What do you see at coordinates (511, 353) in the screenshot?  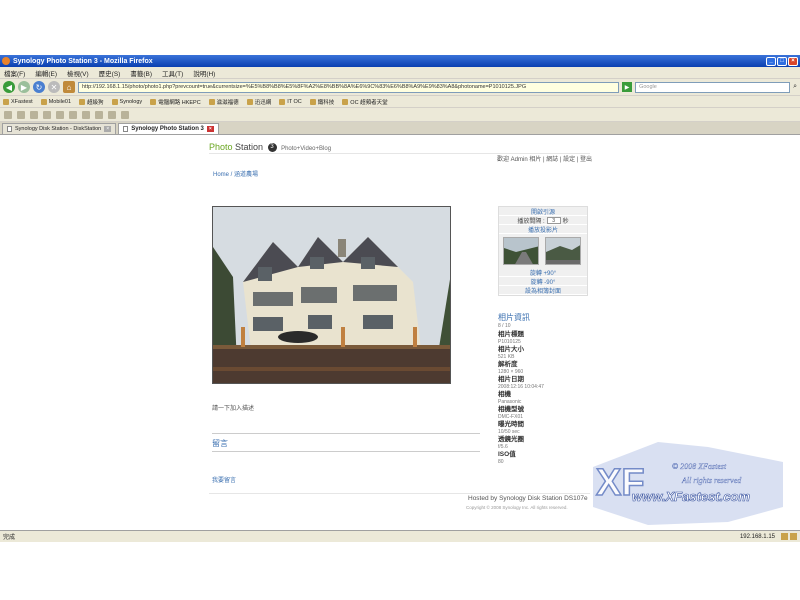 I see `info-item: 相片大小 521 KB` at bounding box center [511, 353].